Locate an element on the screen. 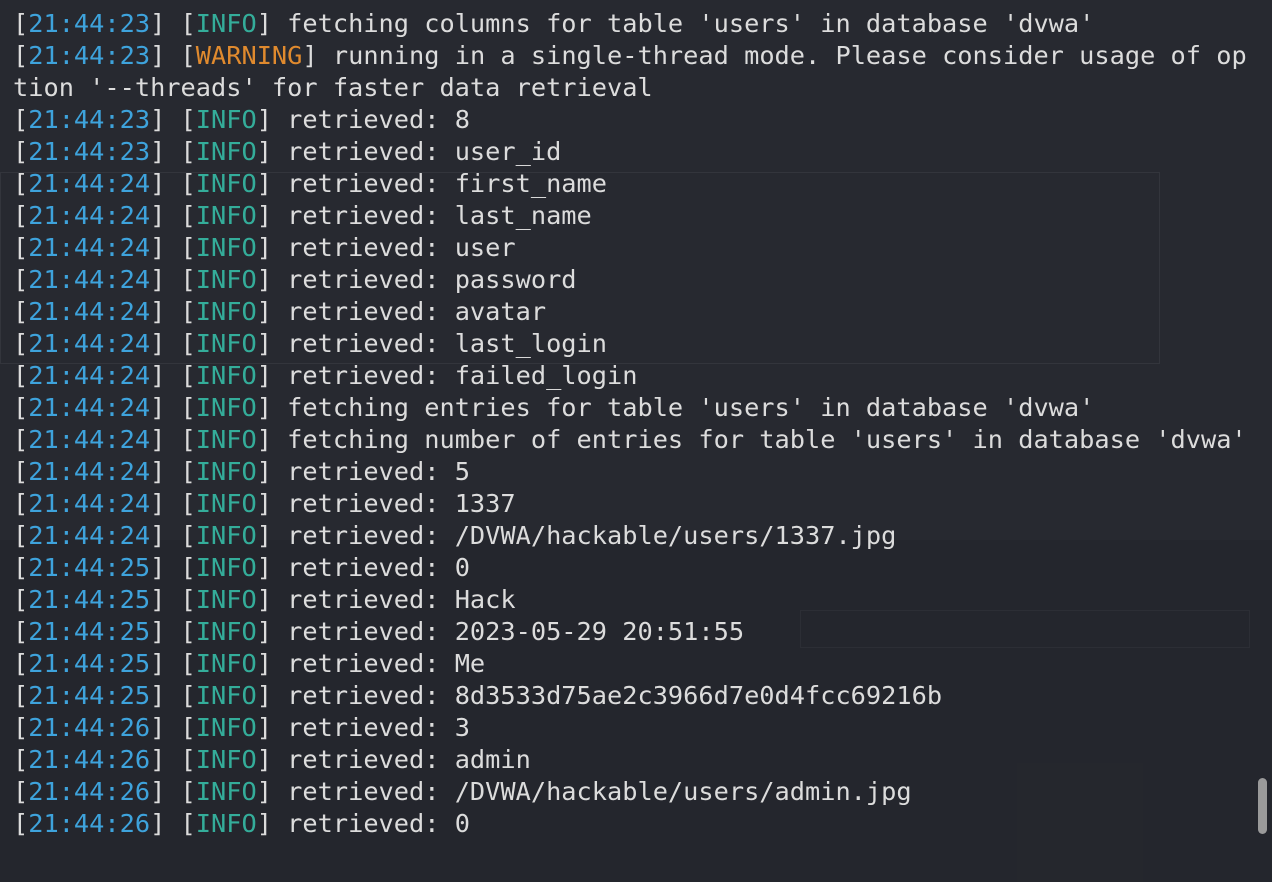 This screenshot has height=882, width=1272. log-message: retrieved: Hack is located at coordinates (401, 599).